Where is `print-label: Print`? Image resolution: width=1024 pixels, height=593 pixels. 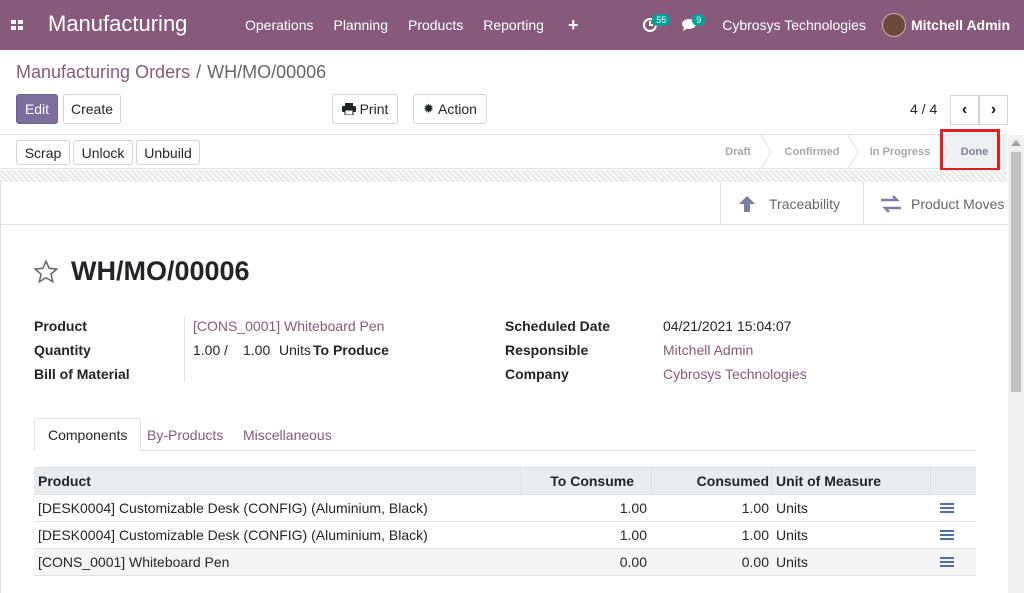
print-label: Print is located at coordinates (374, 109).